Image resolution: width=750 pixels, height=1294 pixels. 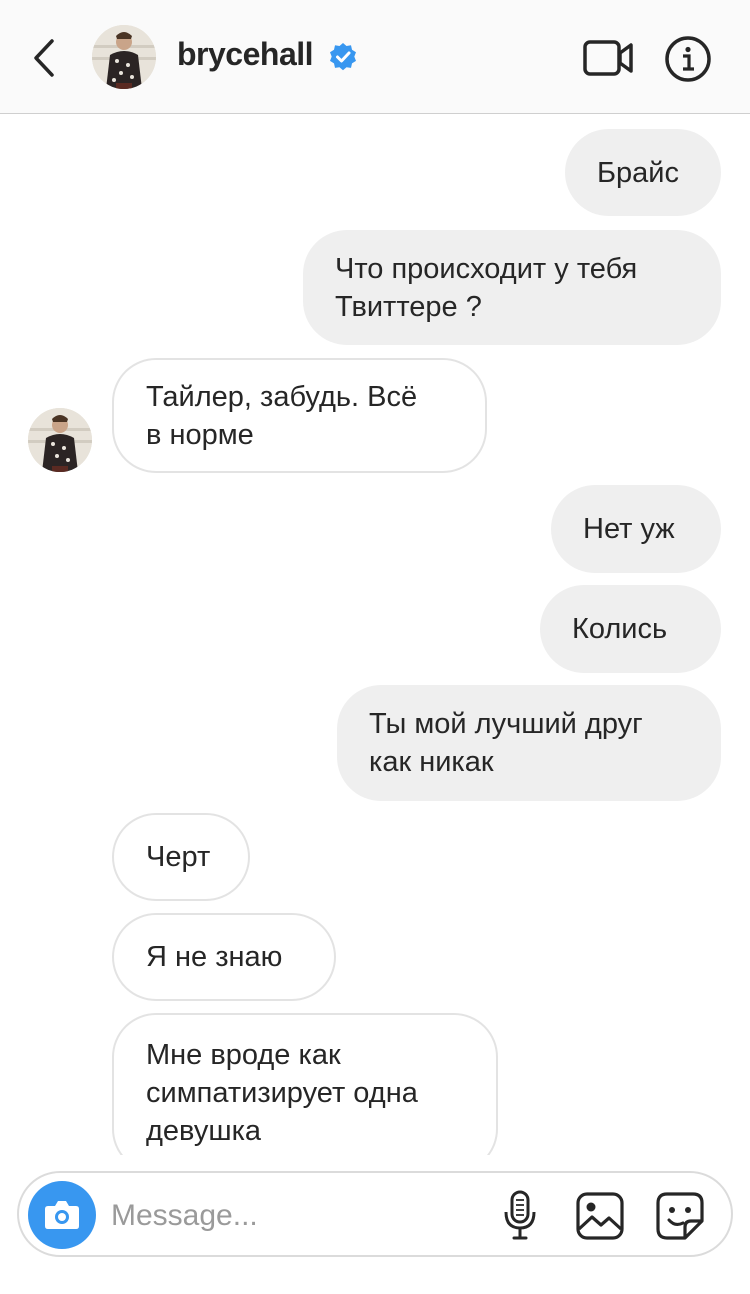 What do you see at coordinates (636, 529) in the screenshot?
I see `outgoing-message: Нет уж` at bounding box center [636, 529].